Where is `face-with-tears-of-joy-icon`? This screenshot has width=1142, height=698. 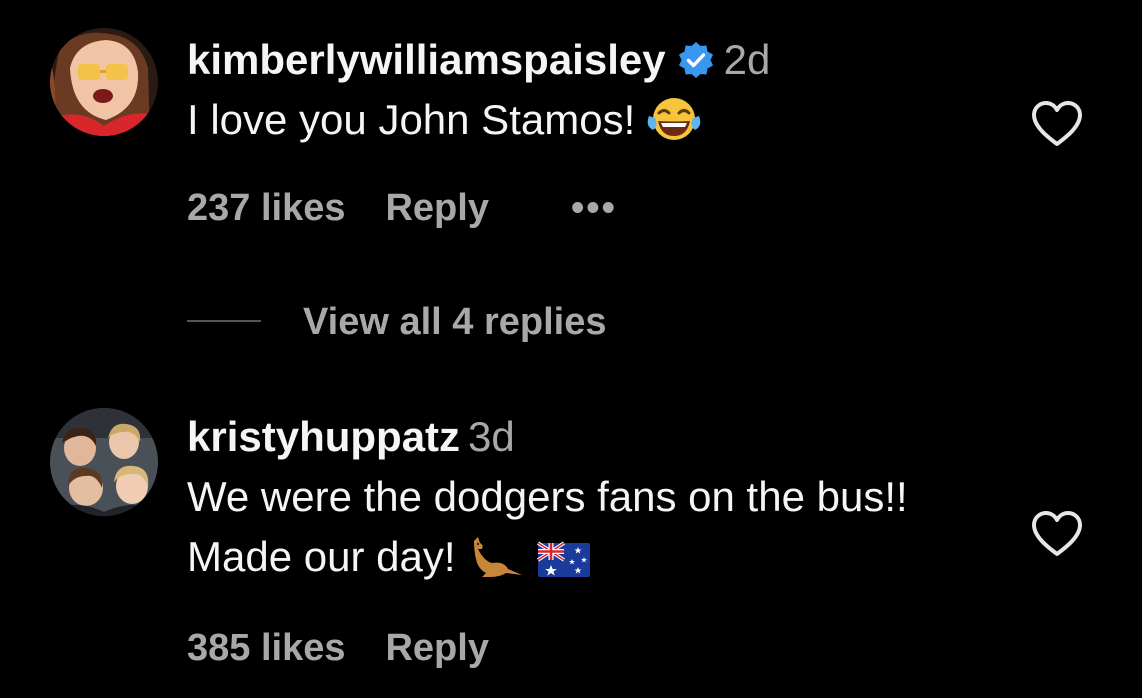 face-with-tears-of-joy-icon is located at coordinates (674, 119).